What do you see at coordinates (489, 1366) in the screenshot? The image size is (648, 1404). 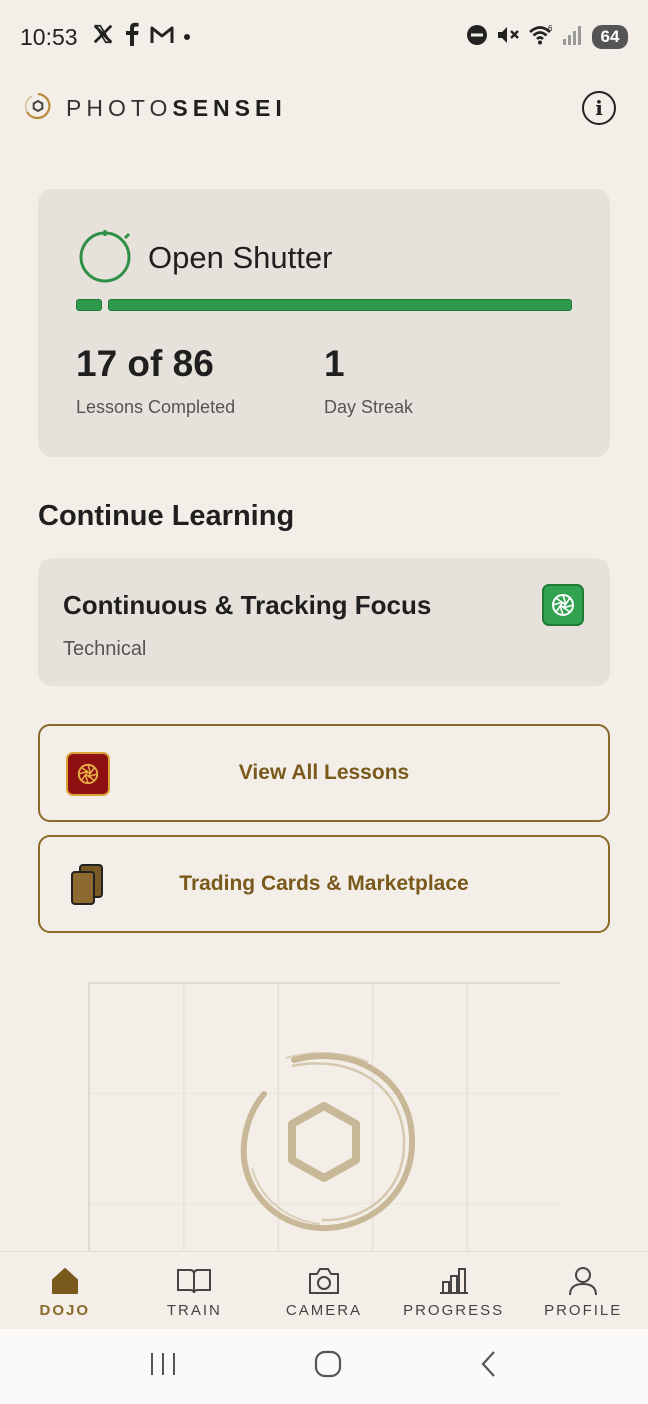 I see `back-icon` at bounding box center [489, 1366].